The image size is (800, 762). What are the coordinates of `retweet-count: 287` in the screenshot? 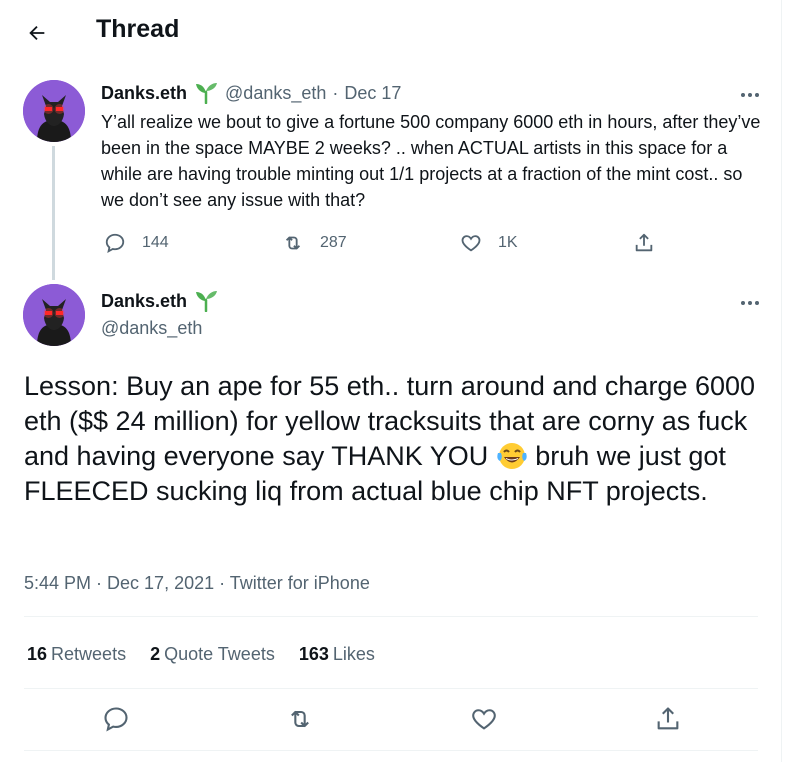 It's located at (333, 242).